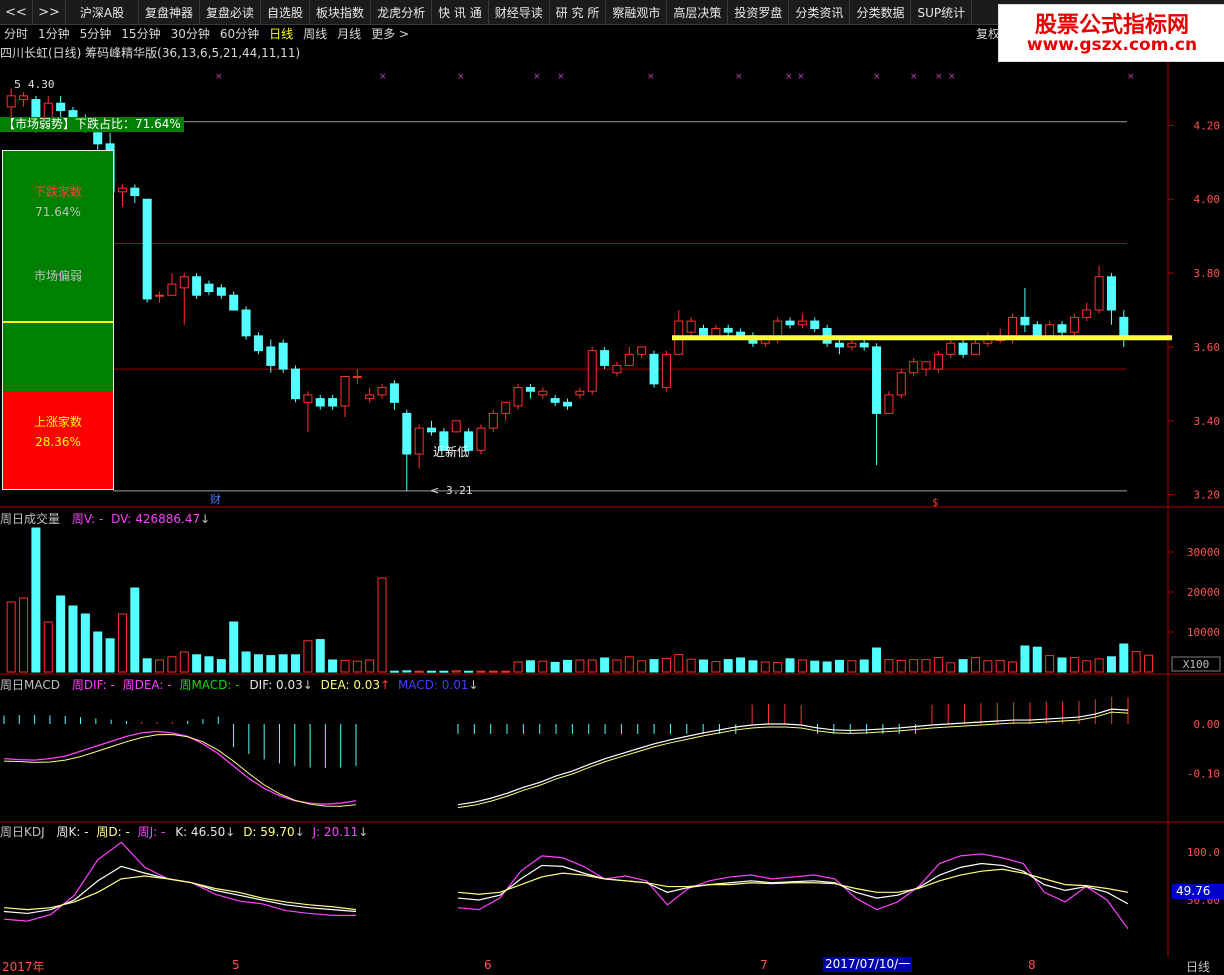  What do you see at coordinates (942, 12) in the screenshot?
I see `menu-item: SUP统计` at bounding box center [942, 12].